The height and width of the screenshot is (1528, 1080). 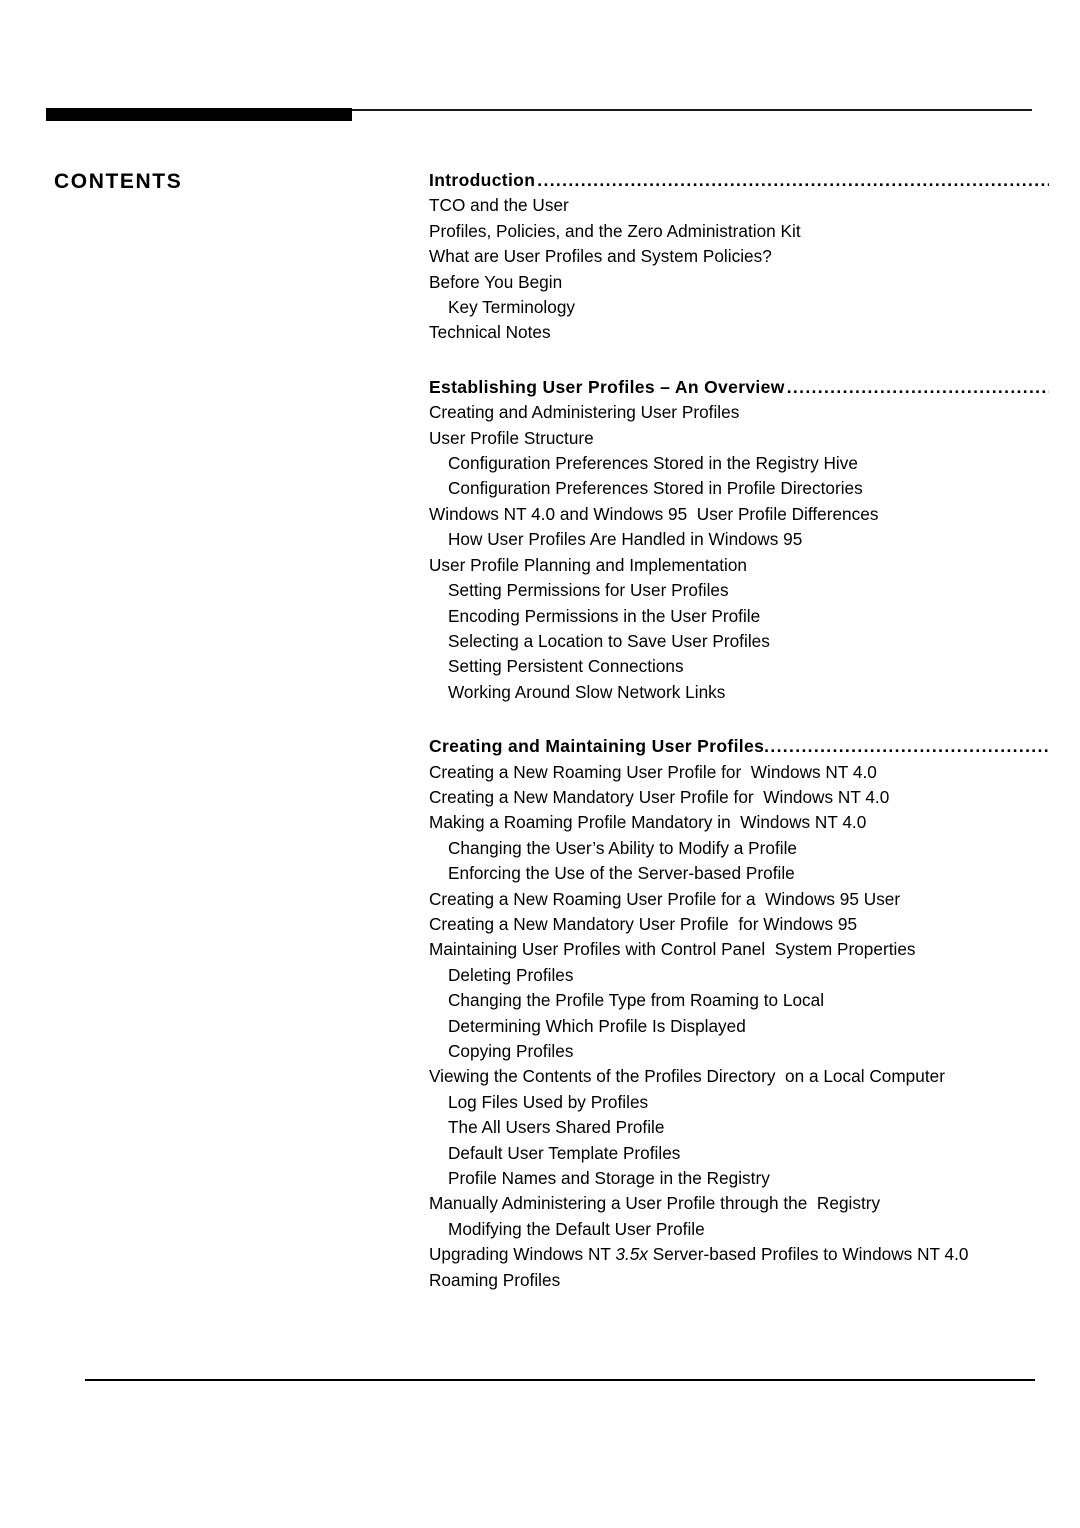 What do you see at coordinates (739, 282) in the screenshot?
I see `toc-entry: Before You Begin` at bounding box center [739, 282].